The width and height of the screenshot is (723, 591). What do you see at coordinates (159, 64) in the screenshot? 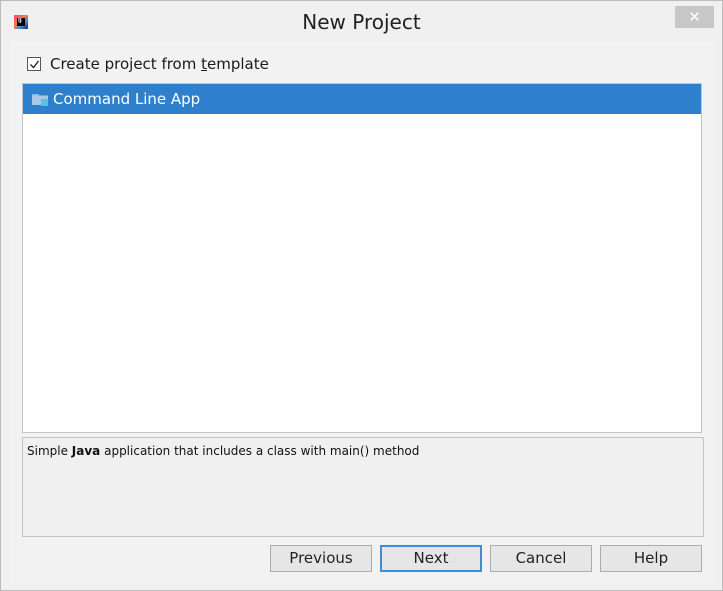
I see `create-from-template-label: Create project from template` at bounding box center [159, 64].